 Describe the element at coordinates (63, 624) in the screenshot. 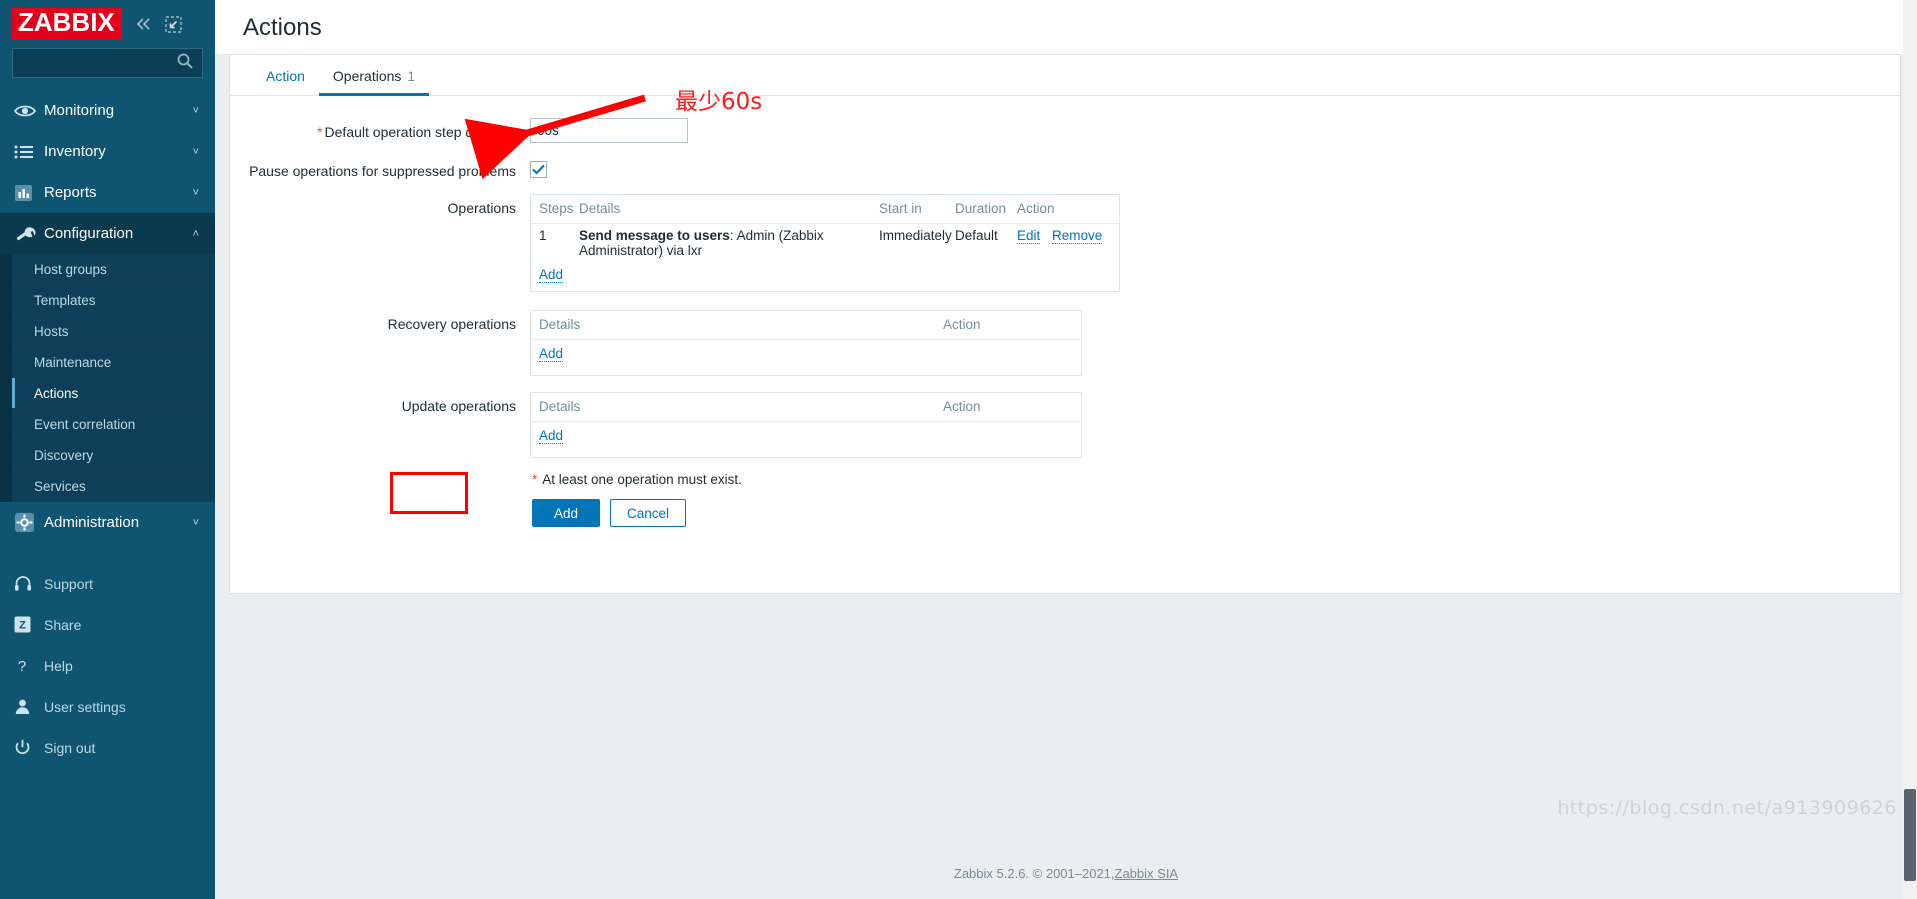

I see `sidebar-item-label: Share` at that location.